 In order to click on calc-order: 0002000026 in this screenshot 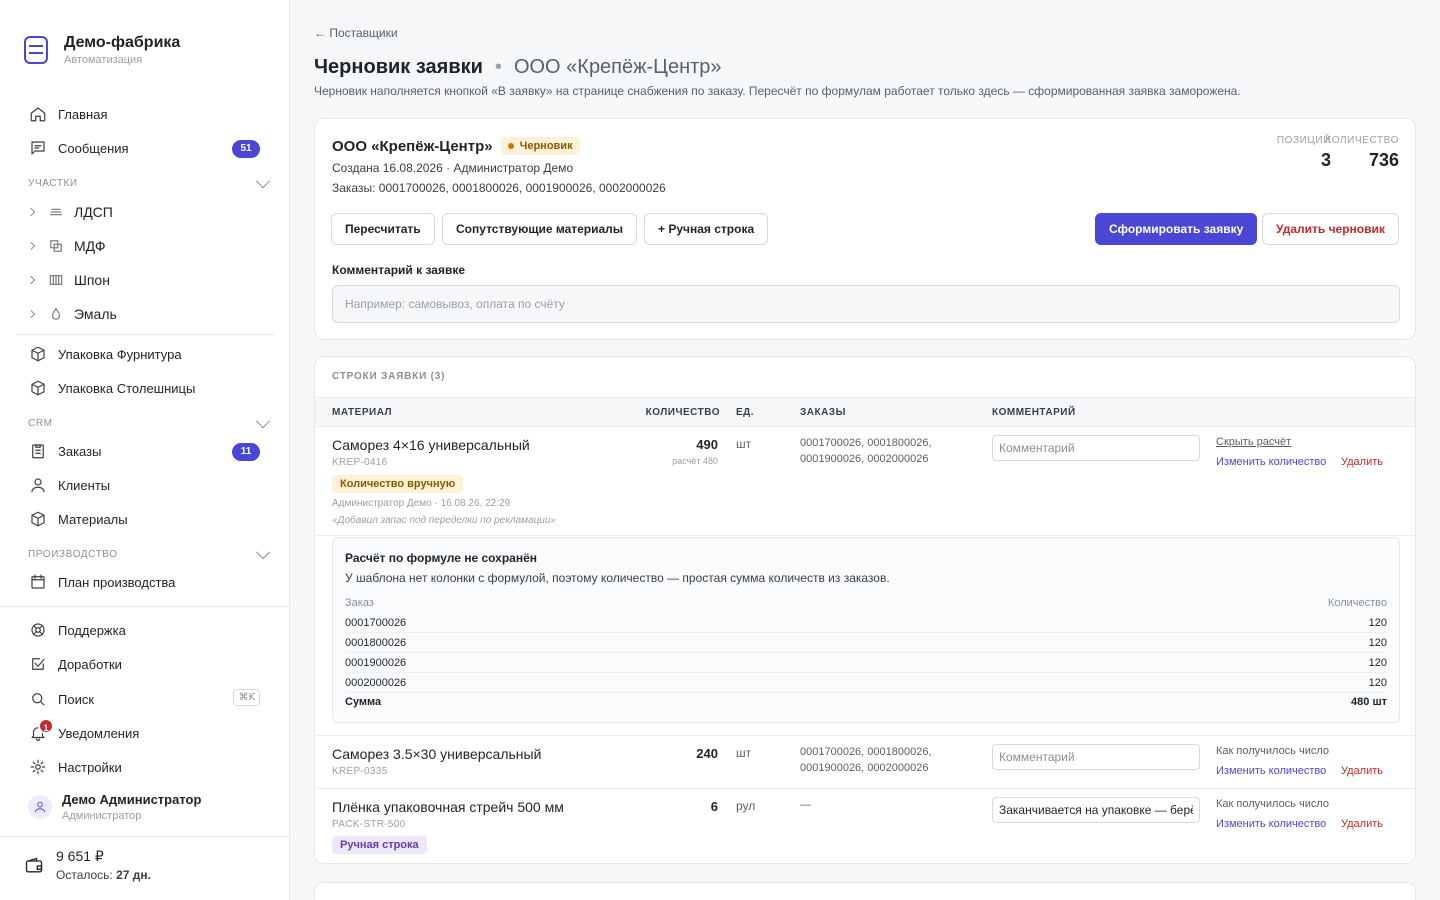, I will do `click(376, 682)`.